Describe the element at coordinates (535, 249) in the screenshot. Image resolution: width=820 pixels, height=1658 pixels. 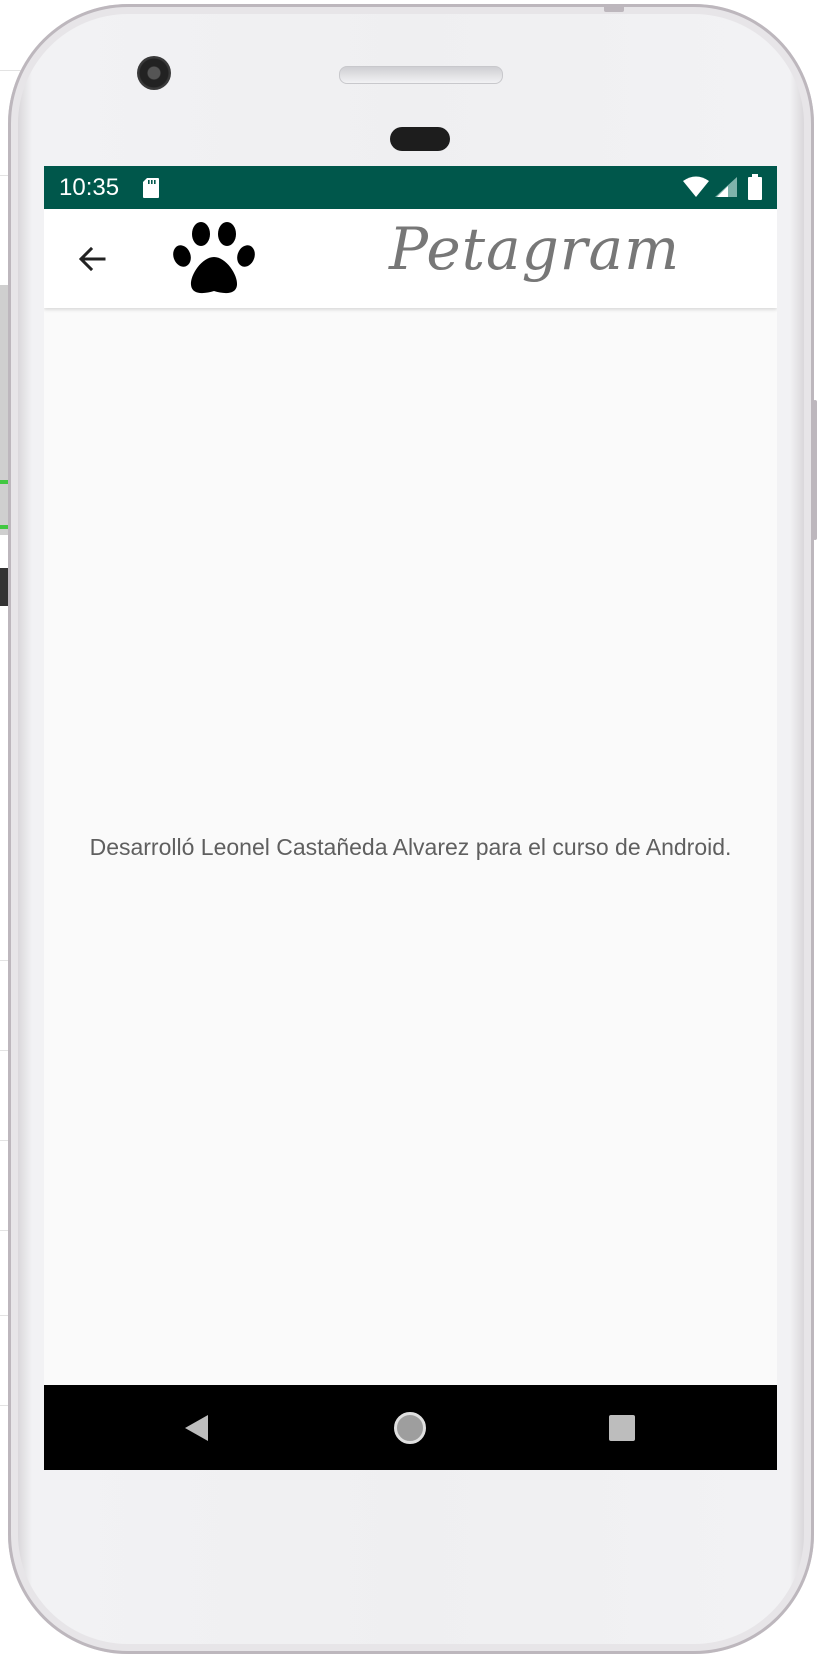
I see `app-title: Petagram` at that location.